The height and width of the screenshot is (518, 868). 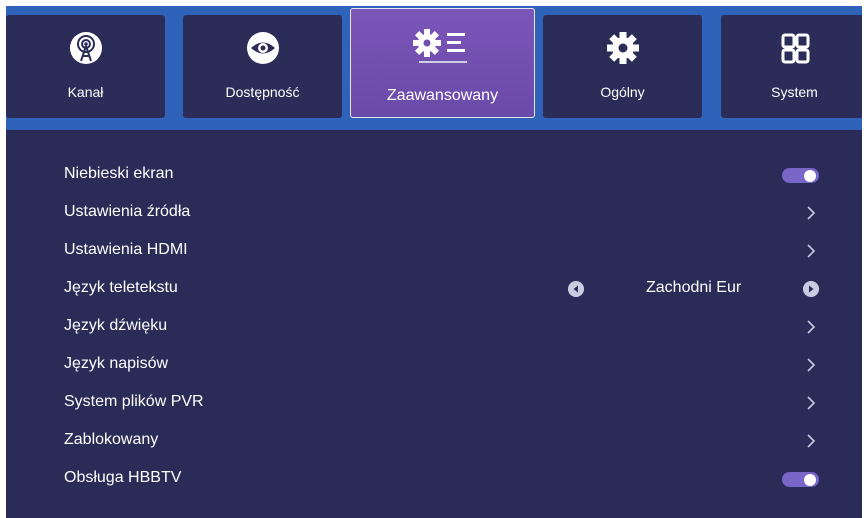 I want to click on setting-label: Ustawienia źródła, so click(x=127, y=211).